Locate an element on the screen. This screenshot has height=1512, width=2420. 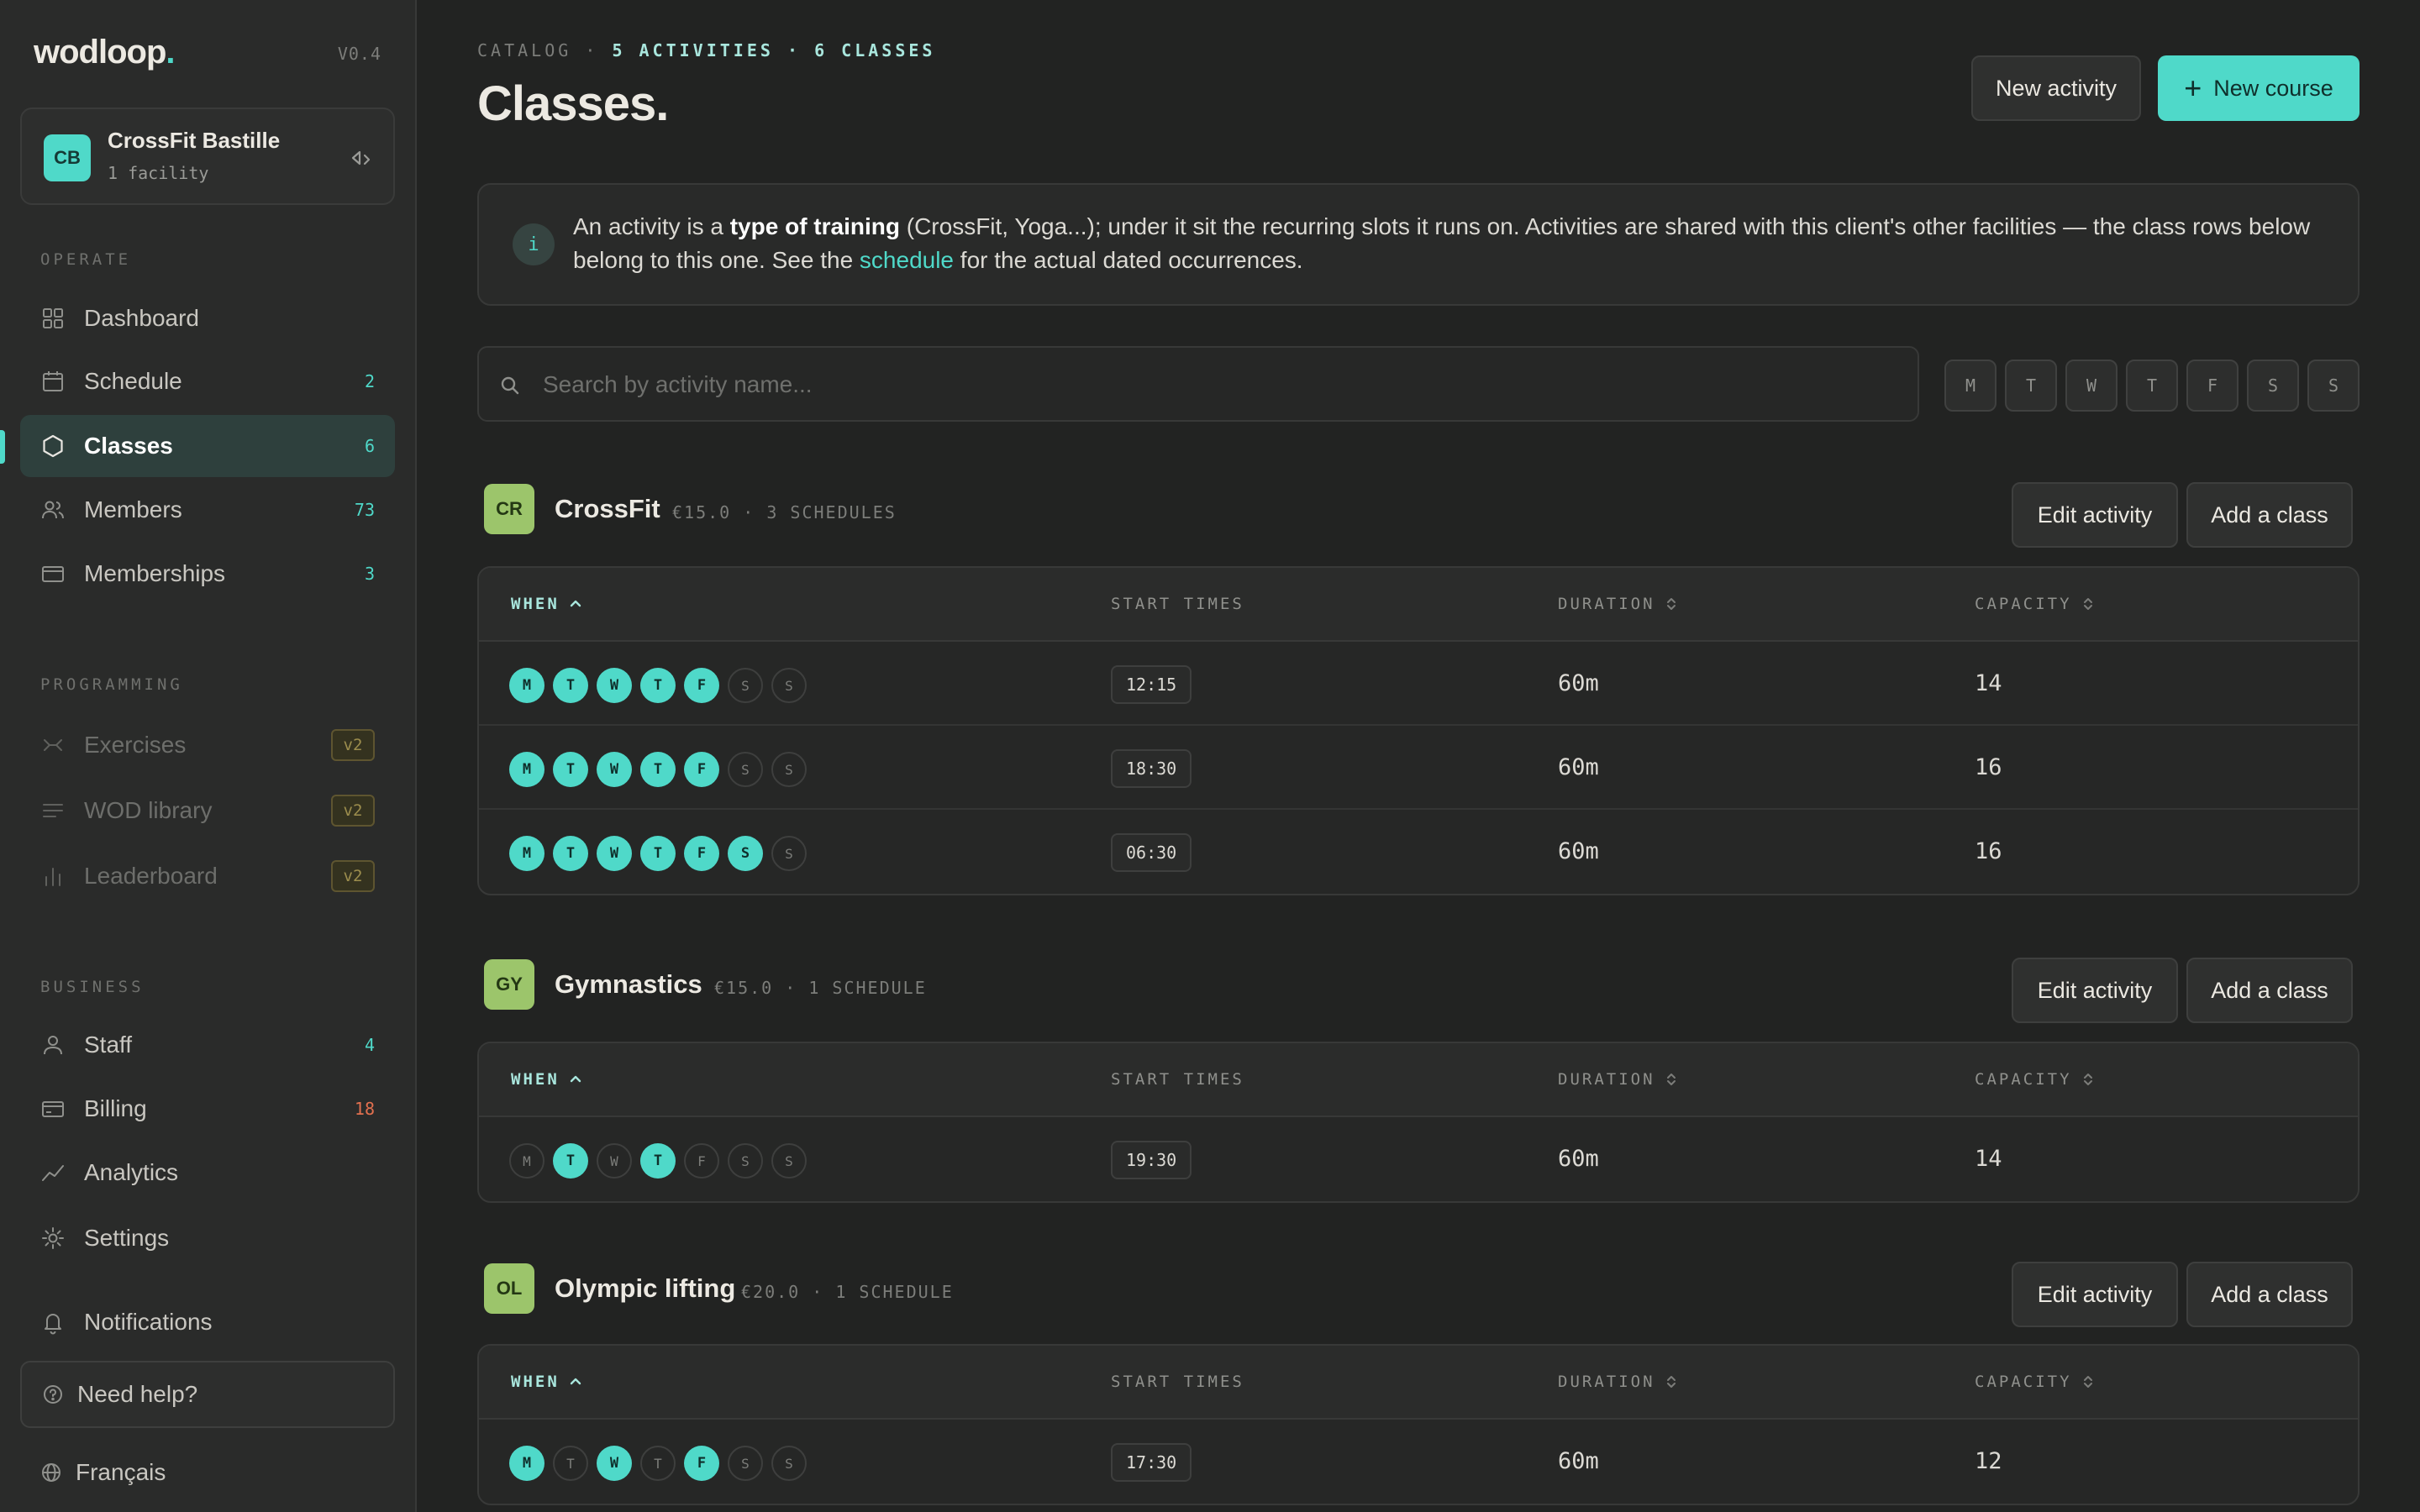
info-icon: i is located at coordinates (534, 244).